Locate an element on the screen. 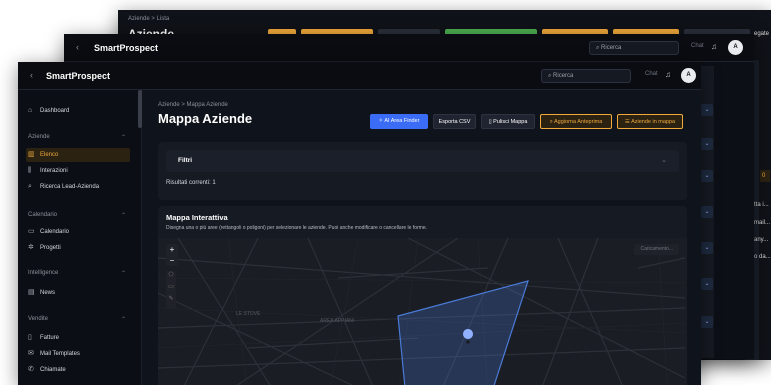 This screenshot has width=771, height=385. map-heading: Mappa Interattiva is located at coordinates (197, 217).